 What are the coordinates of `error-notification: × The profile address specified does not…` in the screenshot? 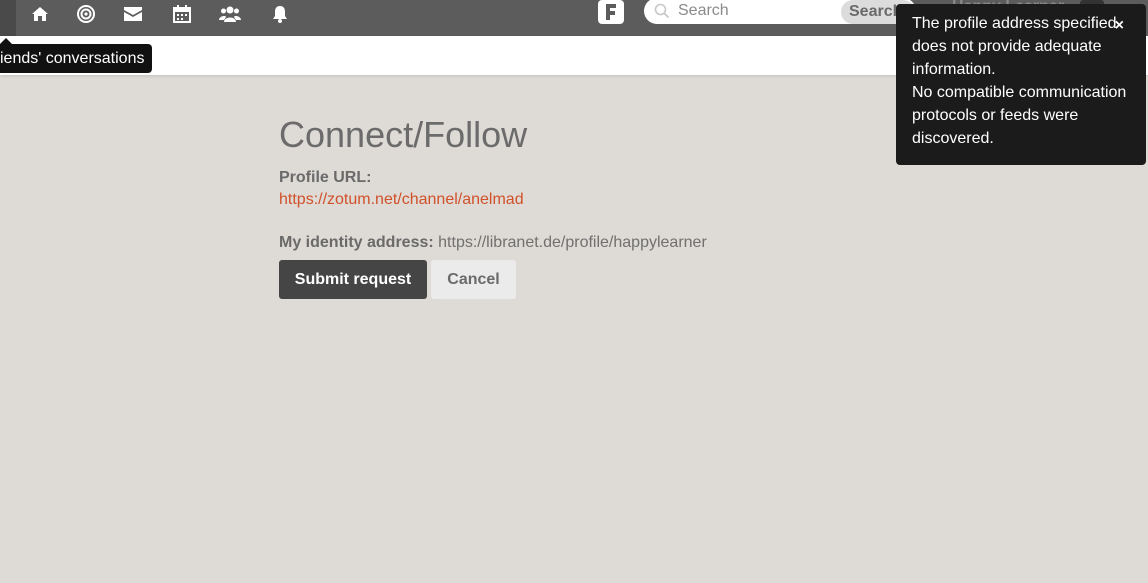 It's located at (1021, 84).